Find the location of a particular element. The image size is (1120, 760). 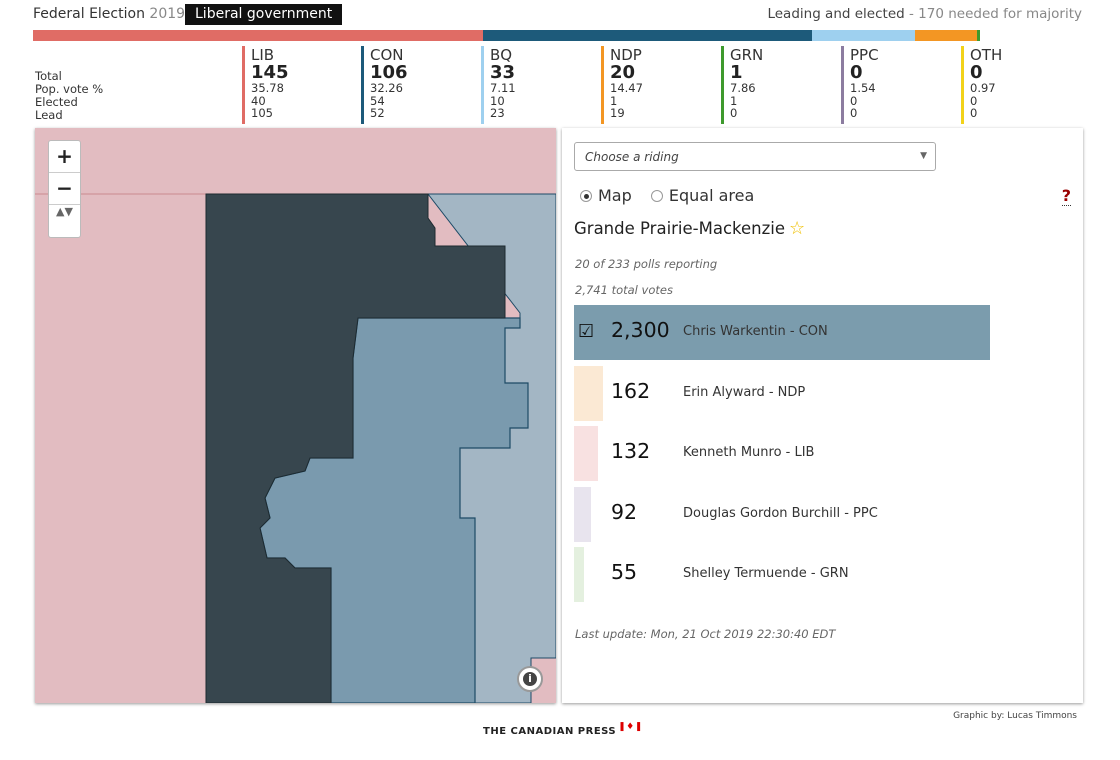

party-column-bq: BQ 33 7.11 10 23 is located at coordinates (498, 85).